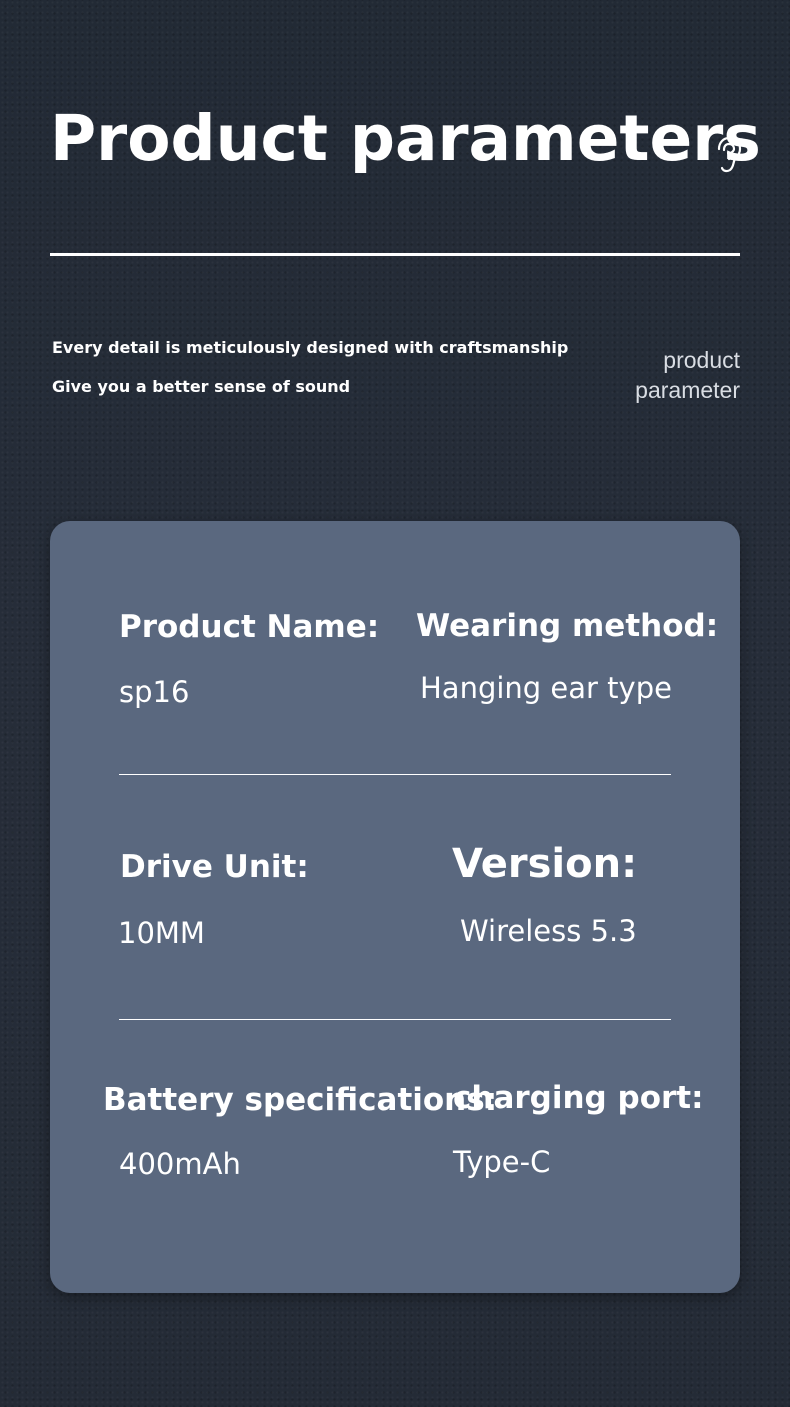 This screenshot has width=790, height=1407. Describe the element at coordinates (180, 1164) in the screenshot. I see `battery-specifications-value: 400mAh` at that location.